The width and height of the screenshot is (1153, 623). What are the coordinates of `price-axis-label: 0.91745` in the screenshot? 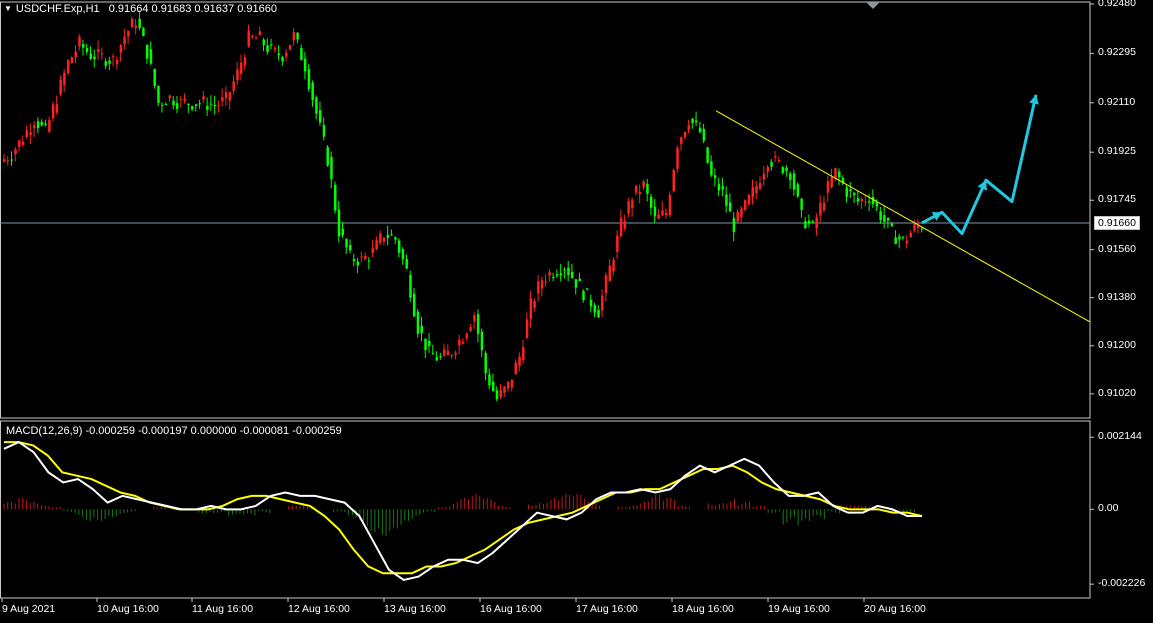 It's located at (1117, 199).